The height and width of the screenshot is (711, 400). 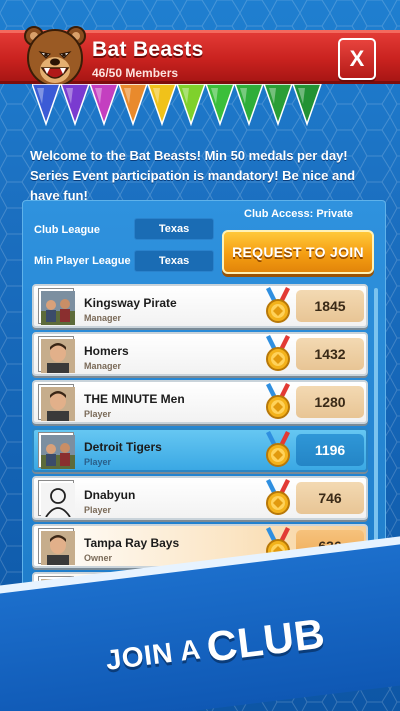 I want to click on member-row: Kingsway Pirate Manager 1845, so click(x=200, y=306).